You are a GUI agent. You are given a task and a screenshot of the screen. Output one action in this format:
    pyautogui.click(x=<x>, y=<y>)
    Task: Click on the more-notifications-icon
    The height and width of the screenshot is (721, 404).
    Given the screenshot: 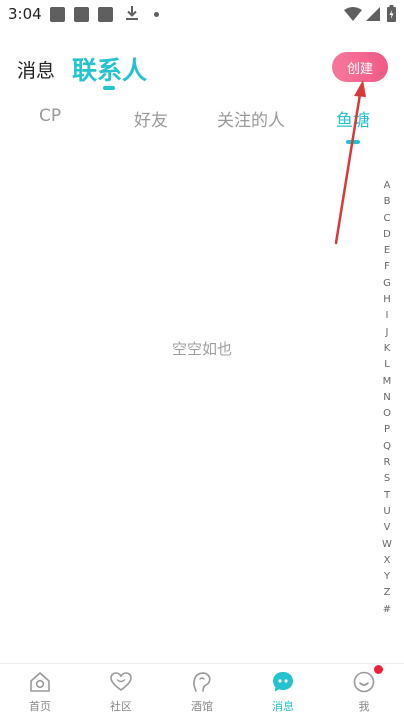 What is the action you would take?
    pyautogui.click(x=156, y=14)
    